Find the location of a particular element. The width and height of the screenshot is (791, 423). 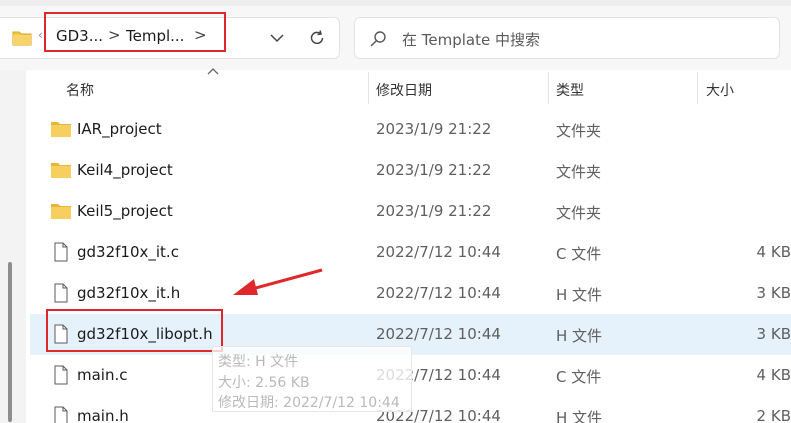

file-size: 2 KB is located at coordinates (773, 415).